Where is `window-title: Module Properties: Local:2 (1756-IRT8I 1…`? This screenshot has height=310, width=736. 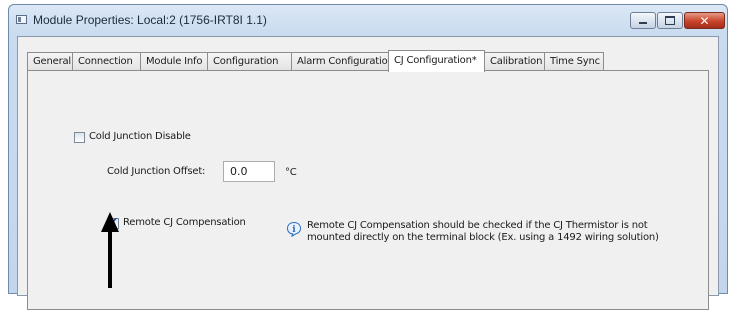
window-title: Module Properties: Local:2 (1756-IRT8I 1… is located at coordinates (150, 20).